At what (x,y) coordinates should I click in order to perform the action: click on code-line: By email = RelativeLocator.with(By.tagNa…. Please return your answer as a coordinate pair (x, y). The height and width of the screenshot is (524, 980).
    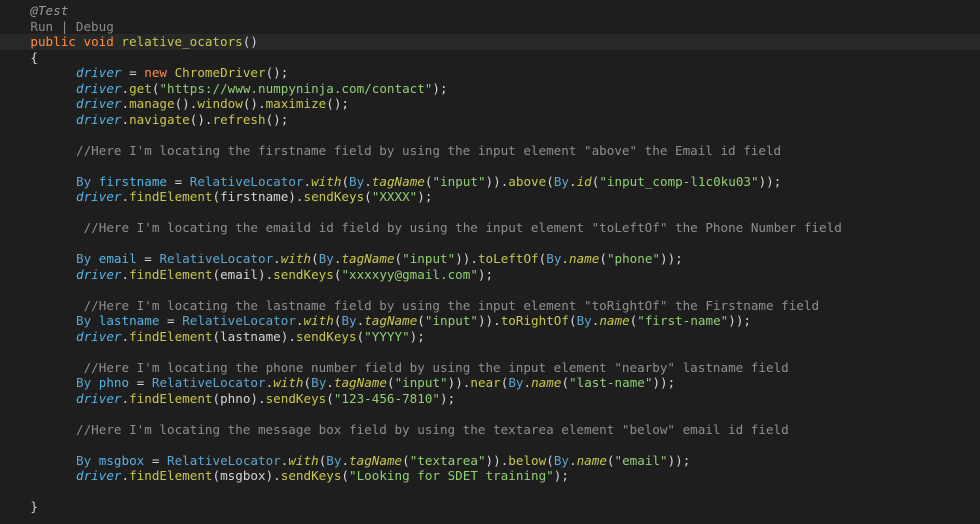
    Looking at the image, I should click on (490, 259).